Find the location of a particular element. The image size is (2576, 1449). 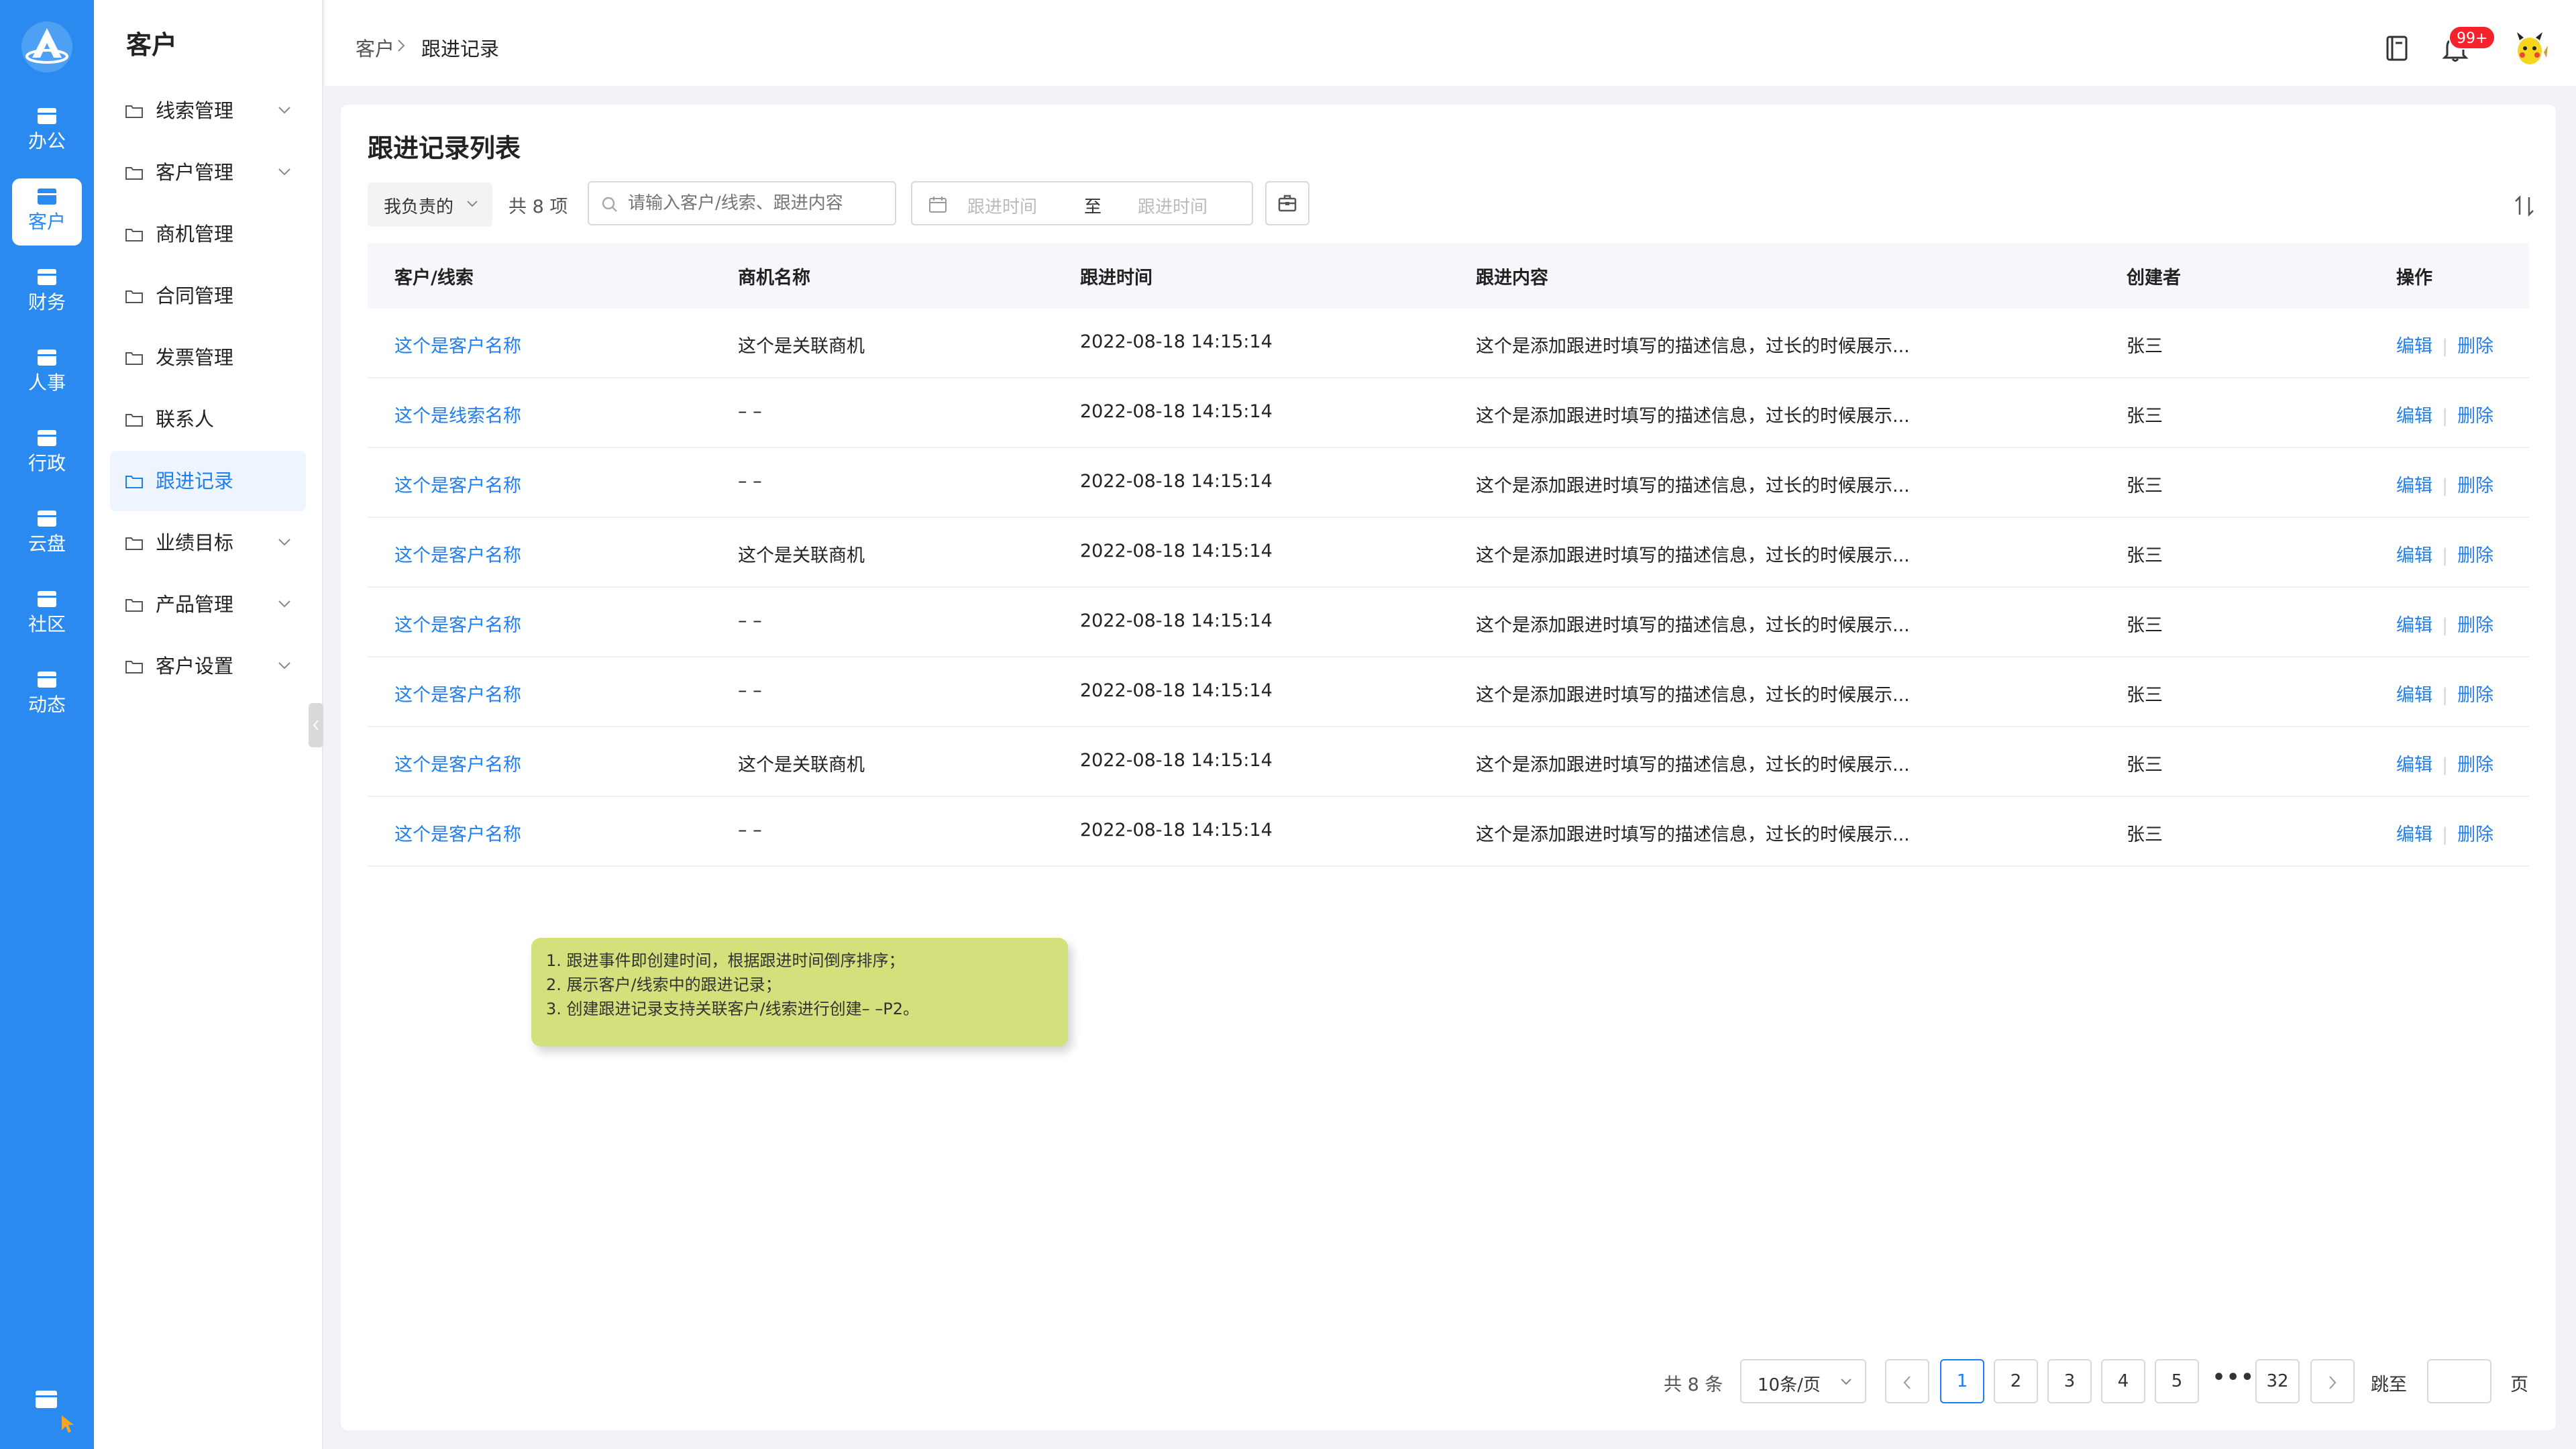

owner-filter-dropdown: 我负责的 is located at coordinates (430, 204).